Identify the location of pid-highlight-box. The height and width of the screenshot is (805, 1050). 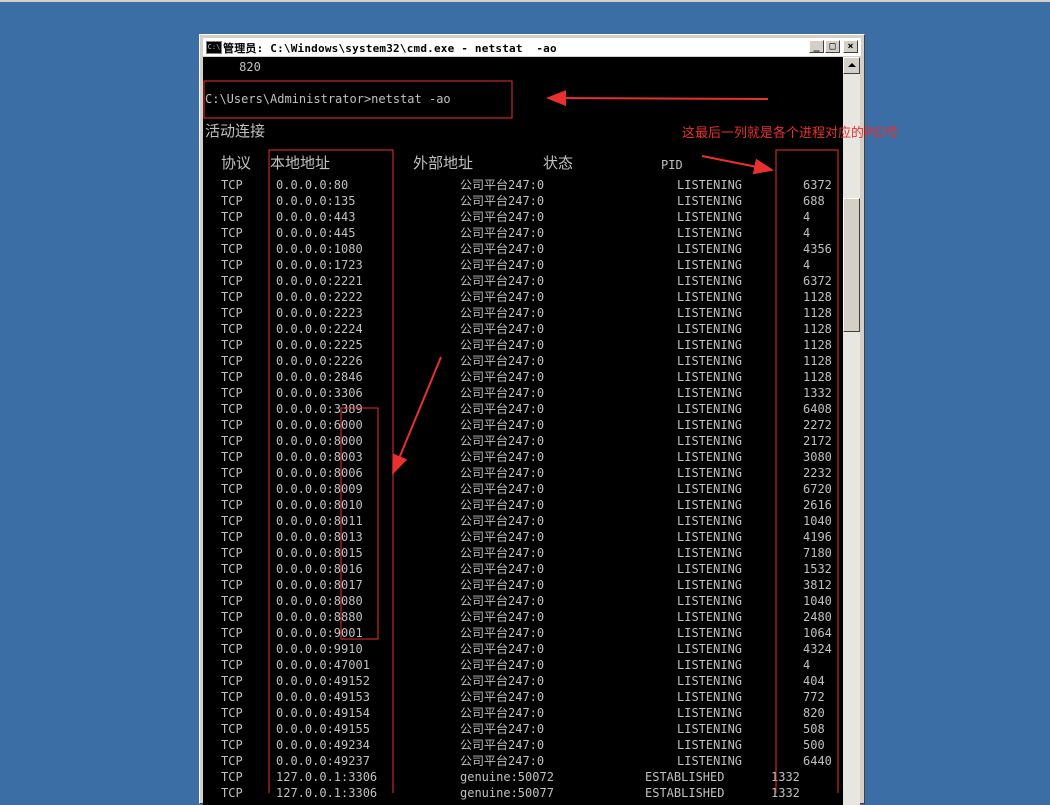
(807, 471).